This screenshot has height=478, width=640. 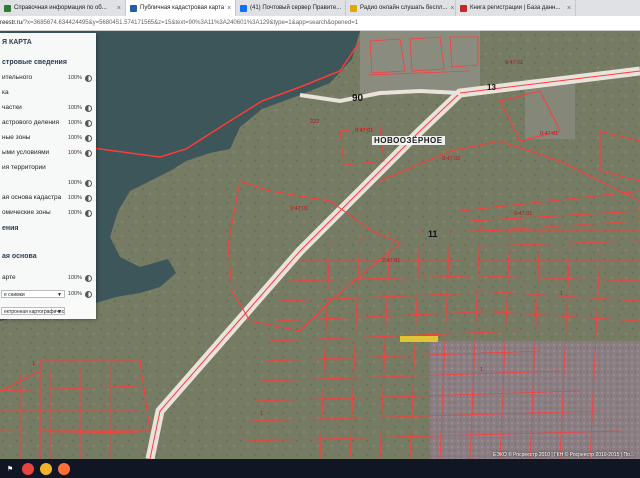 I want to click on layer-row: ыми условиями 100%, so click(x=48, y=153).